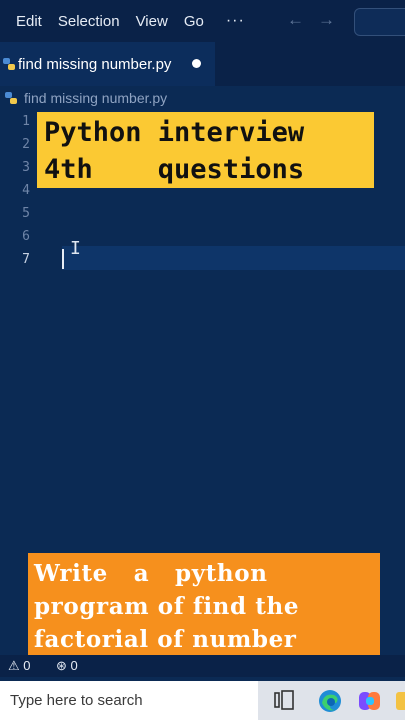 This screenshot has height=720, width=405. I want to click on line-number: 2, so click(26, 144).